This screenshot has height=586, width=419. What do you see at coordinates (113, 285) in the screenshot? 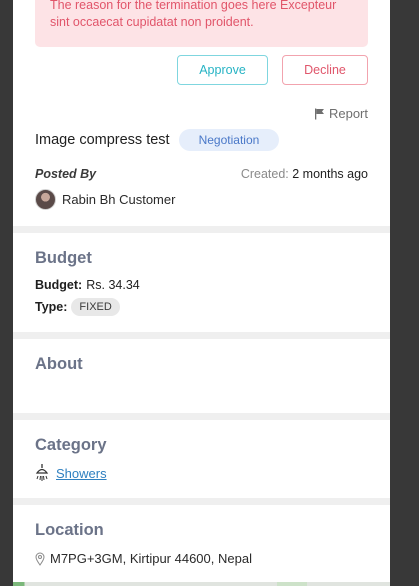
I see `budget-value: Rs. 34.34` at bounding box center [113, 285].